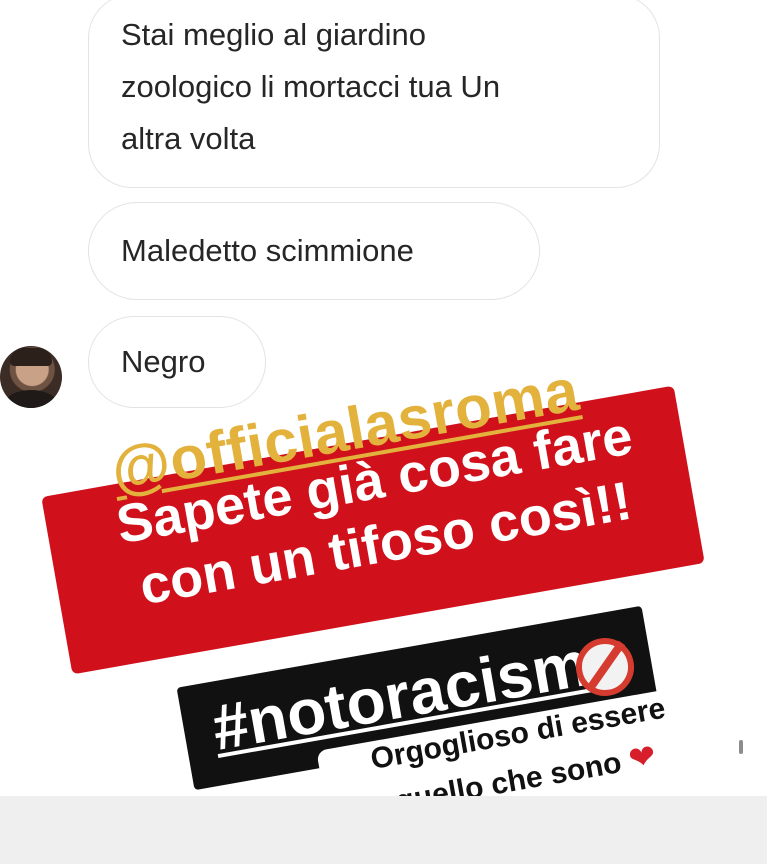  I want to click on message-text: Maledetto scimmione, so click(267, 250).